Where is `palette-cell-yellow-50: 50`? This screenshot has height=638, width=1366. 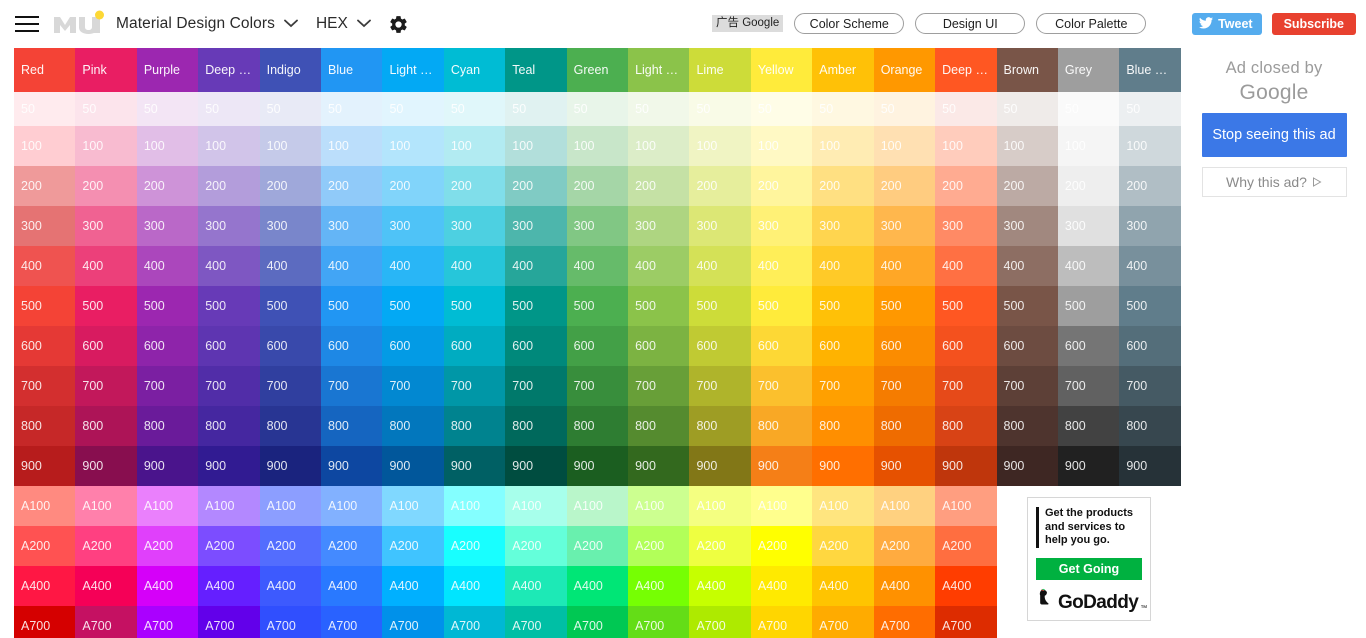 palette-cell-yellow-50: 50 is located at coordinates (781, 109).